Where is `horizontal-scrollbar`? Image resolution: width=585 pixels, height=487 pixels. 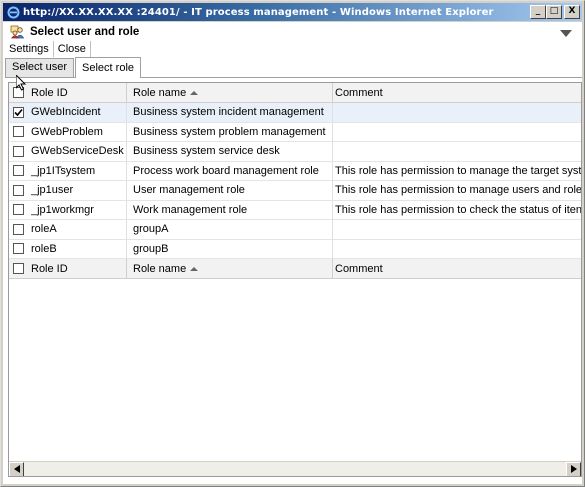
horizontal-scrollbar is located at coordinates (295, 468).